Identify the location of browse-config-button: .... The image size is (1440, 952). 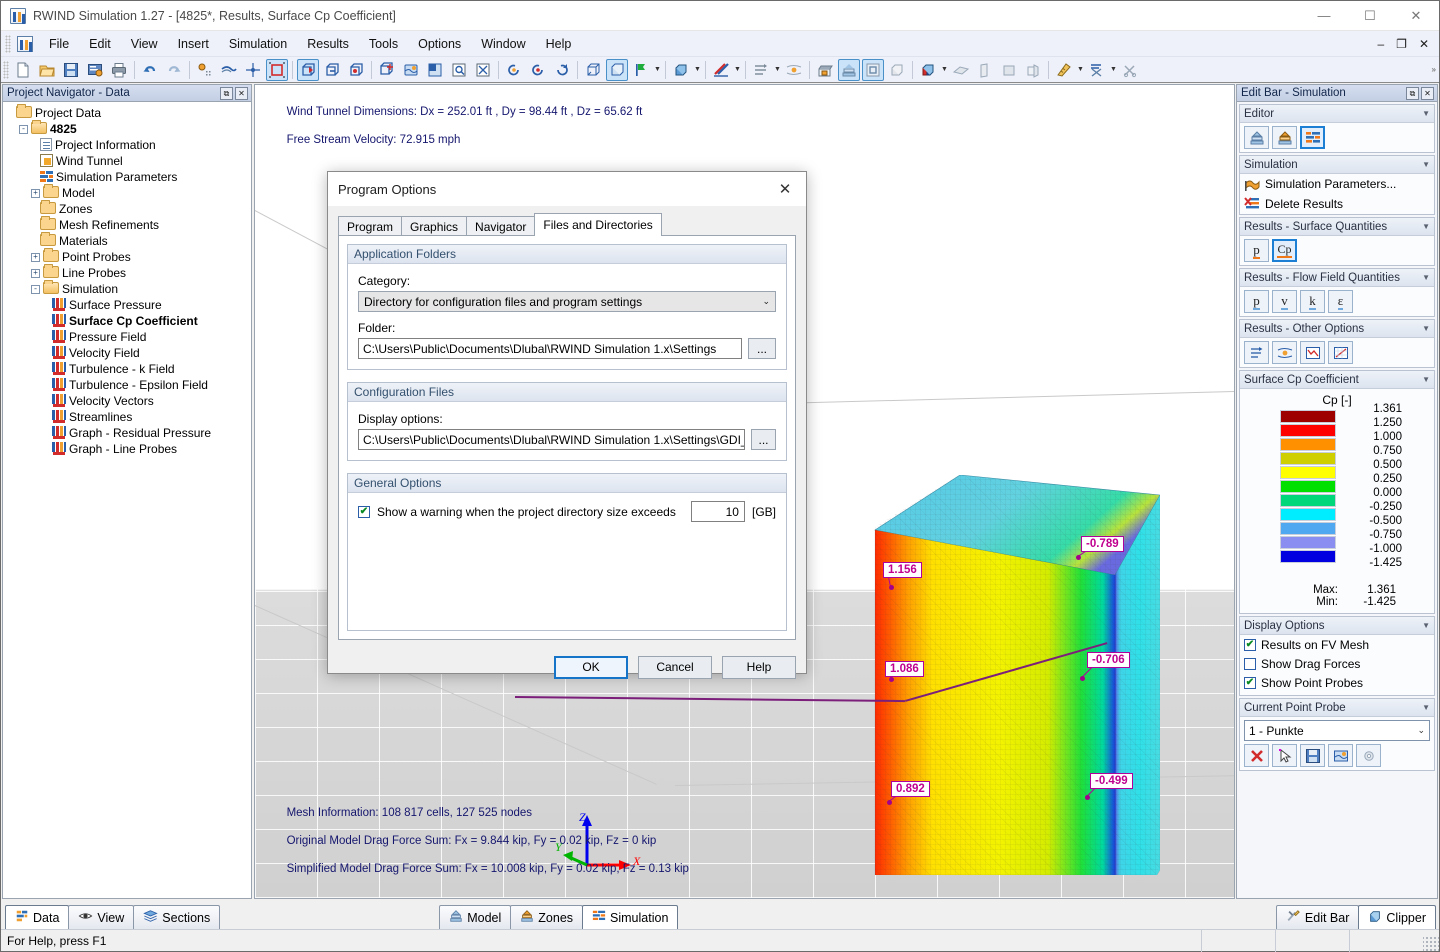
(763, 439).